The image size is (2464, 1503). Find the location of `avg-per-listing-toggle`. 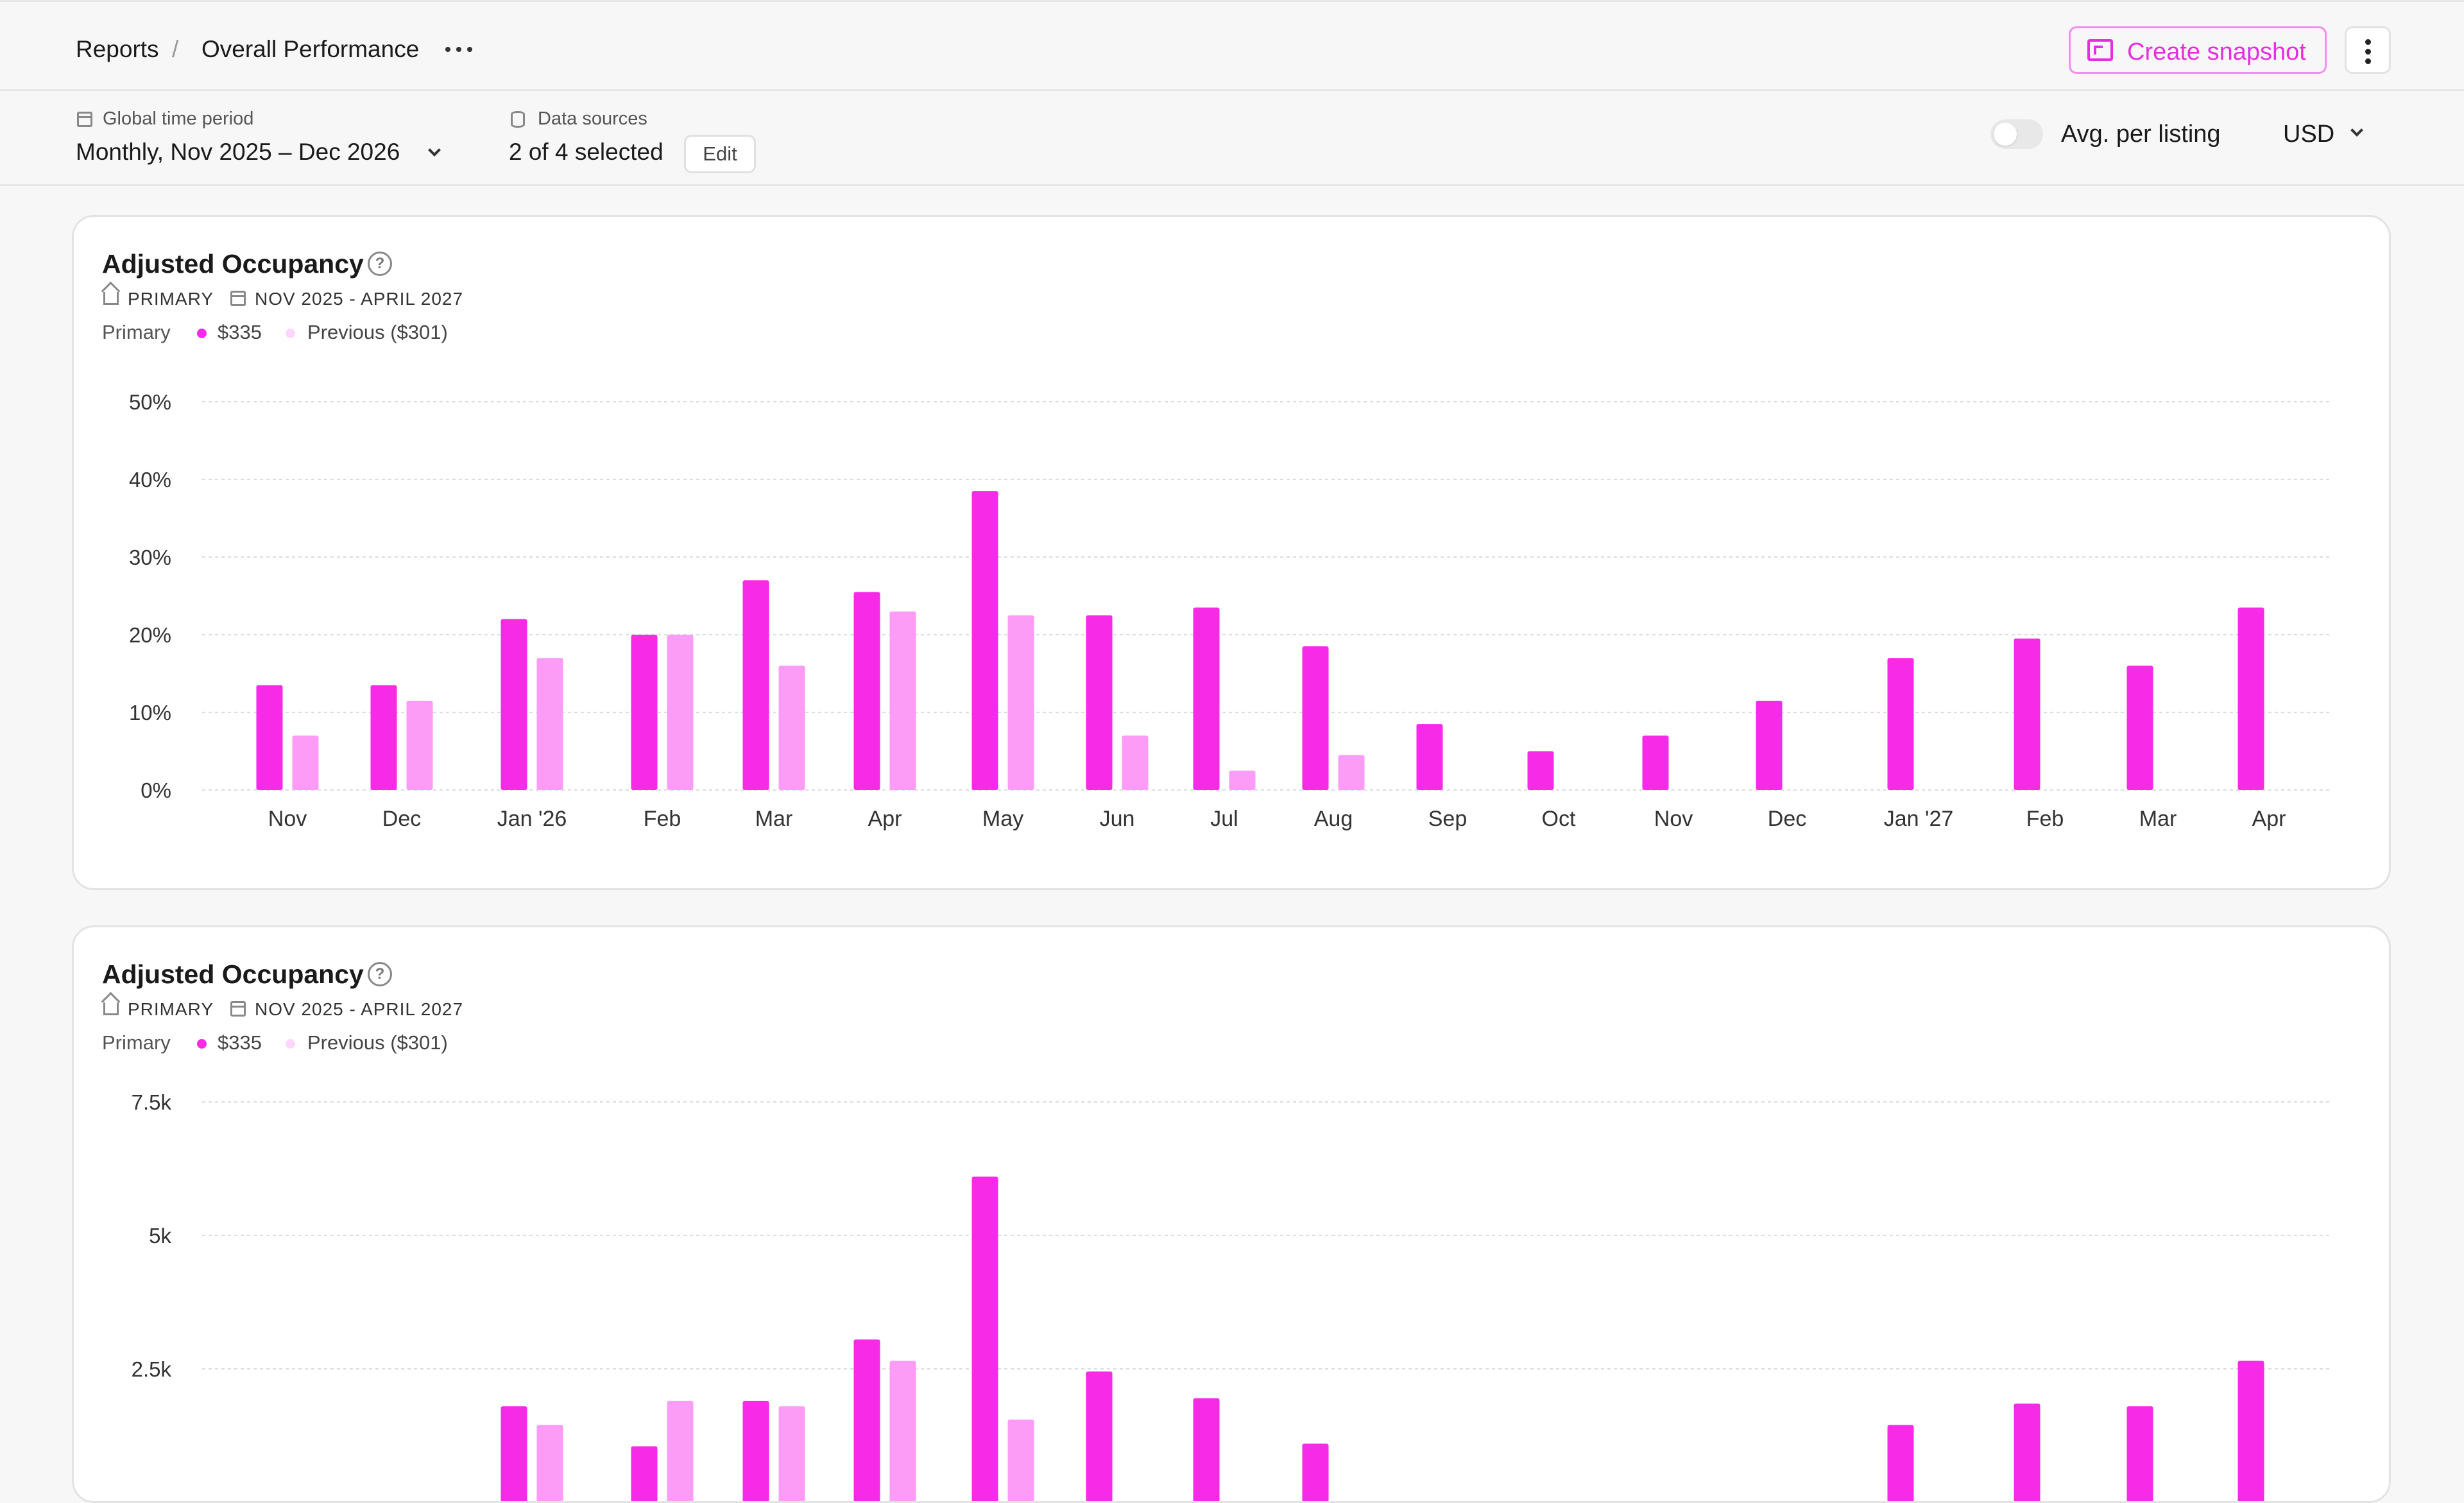

avg-per-listing-toggle is located at coordinates (2017, 134).